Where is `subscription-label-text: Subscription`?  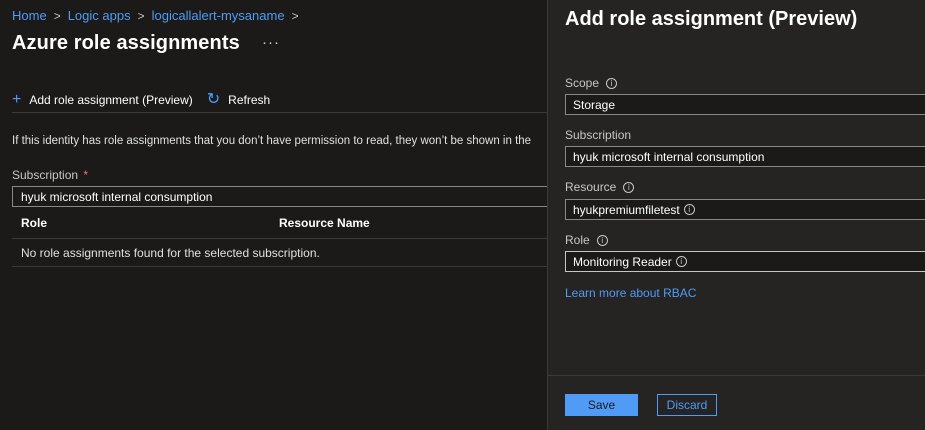
subscription-label-text: Subscription is located at coordinates (45, 175).